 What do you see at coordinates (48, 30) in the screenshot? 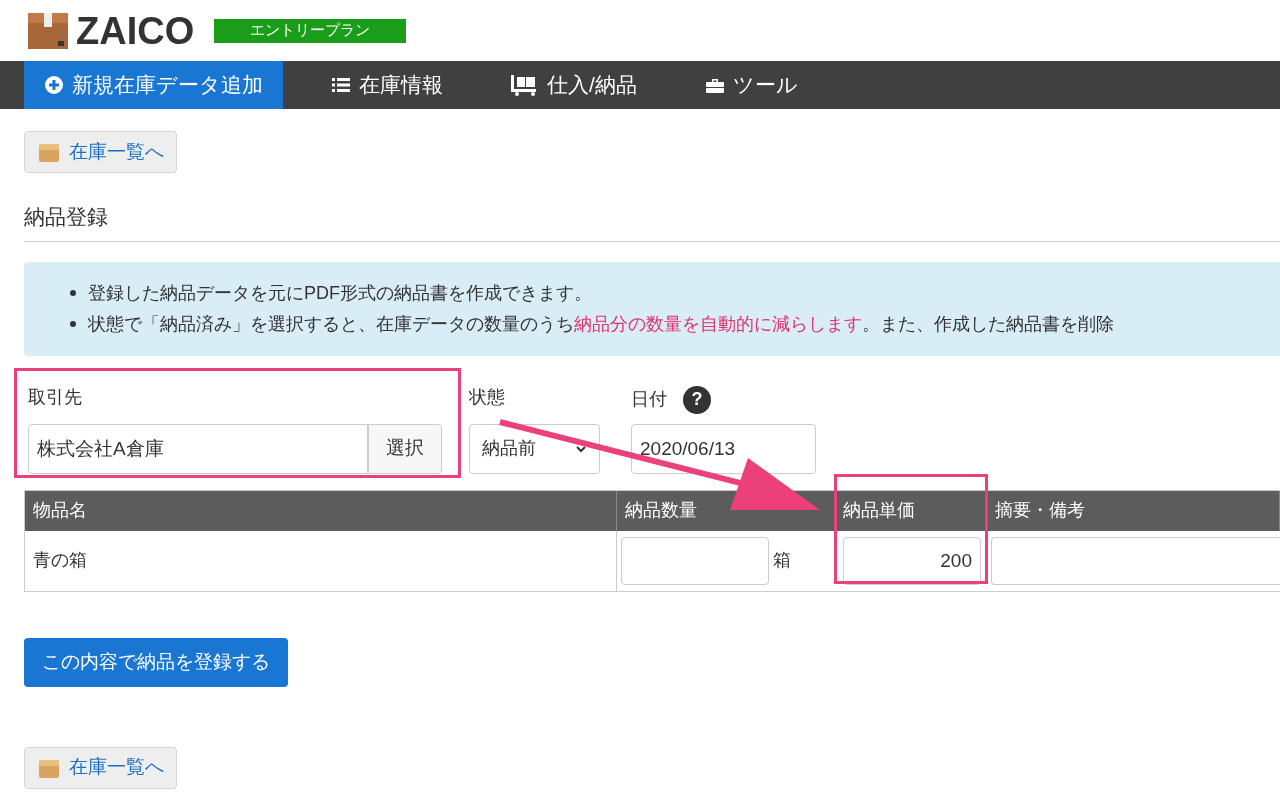
I see `box-logo-icon` at bounding box center [48, 30].